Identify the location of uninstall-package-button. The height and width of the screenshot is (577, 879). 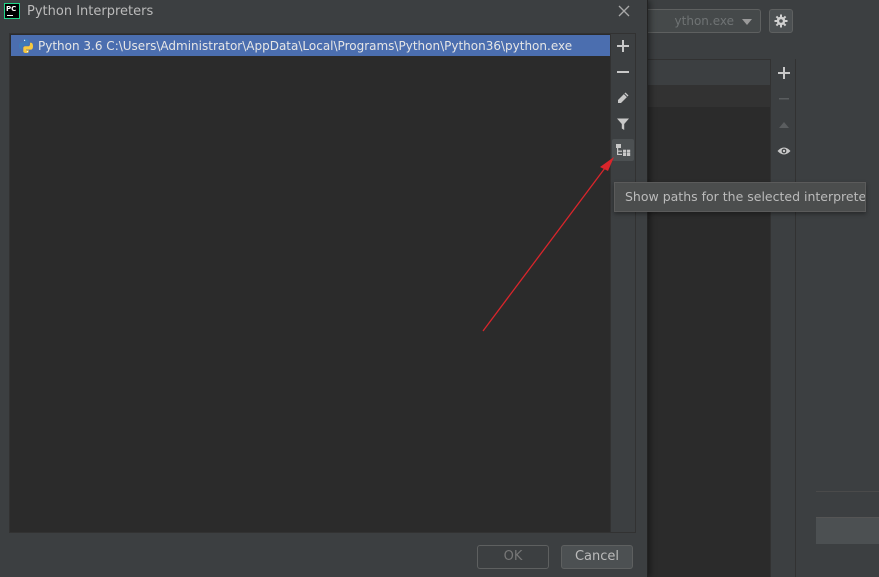
(784, 99).